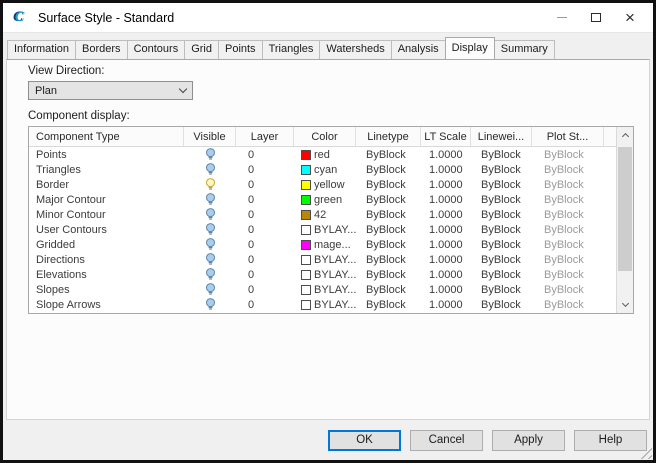 Image resolution: width=656 pixels, height=463 pixels. I want to click on tab-borders: Borders, so click(101, 49).